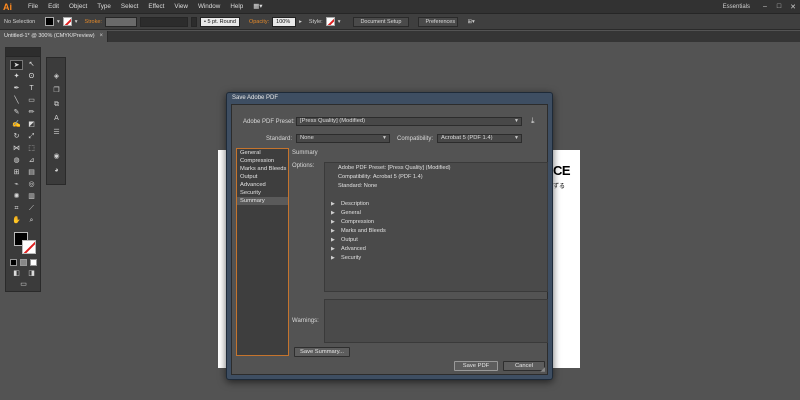 This screenshot has height=400, width=800. Describe the element at coordinates (31, 274) in the screenshot. I see `draw-inside-icon: ◨` at that location.